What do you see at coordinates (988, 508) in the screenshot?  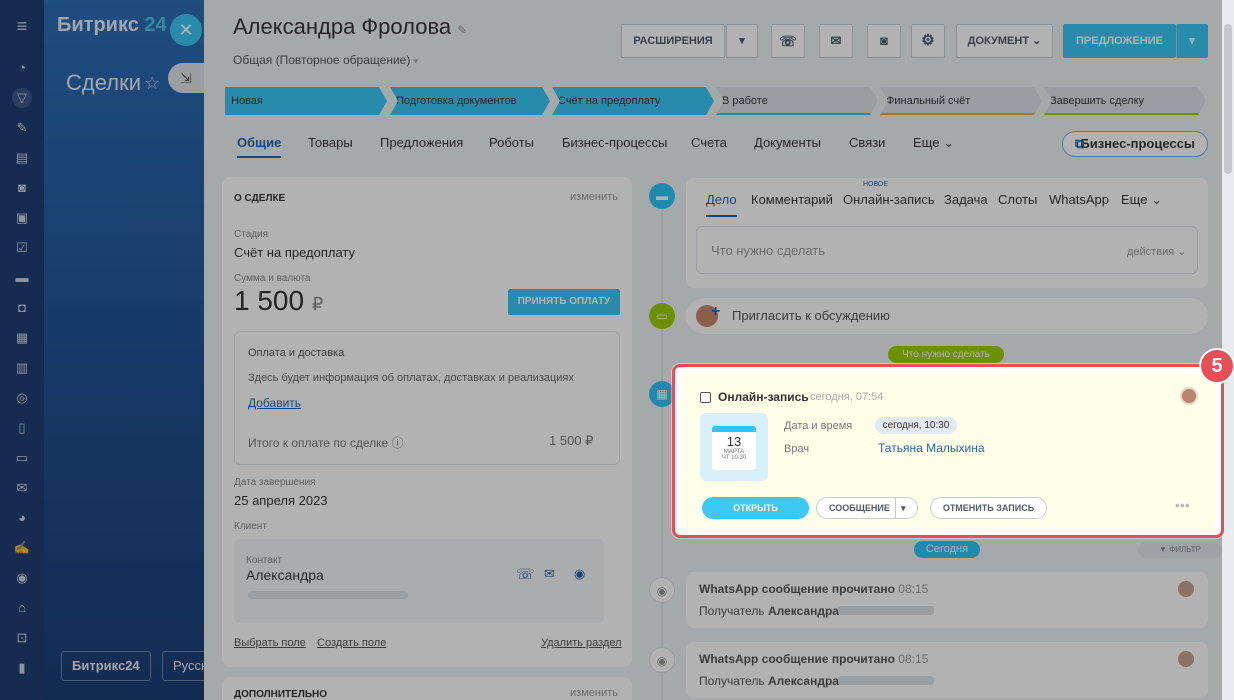 I see `cancel-booking-button: ОТМЕНИТЬ ЗАПИСЬ` at bounding box center [988, 508].